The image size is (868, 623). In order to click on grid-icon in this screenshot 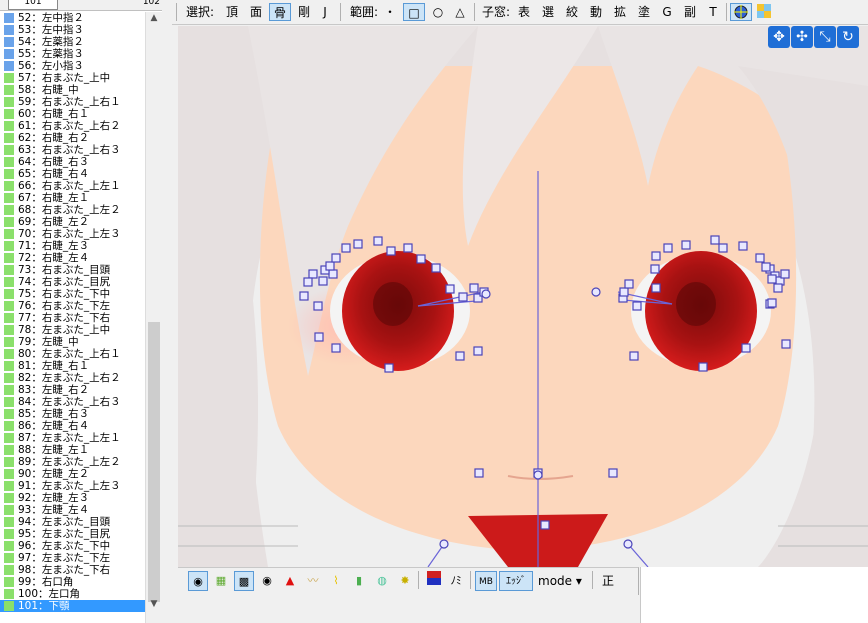, I will do `click(764, 12)`.